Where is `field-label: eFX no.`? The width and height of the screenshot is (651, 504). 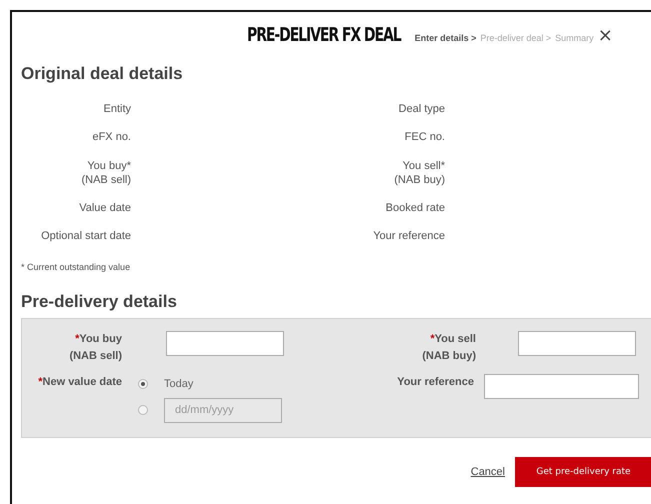 field-label: eFX no. is located at coordinates (111, 137).